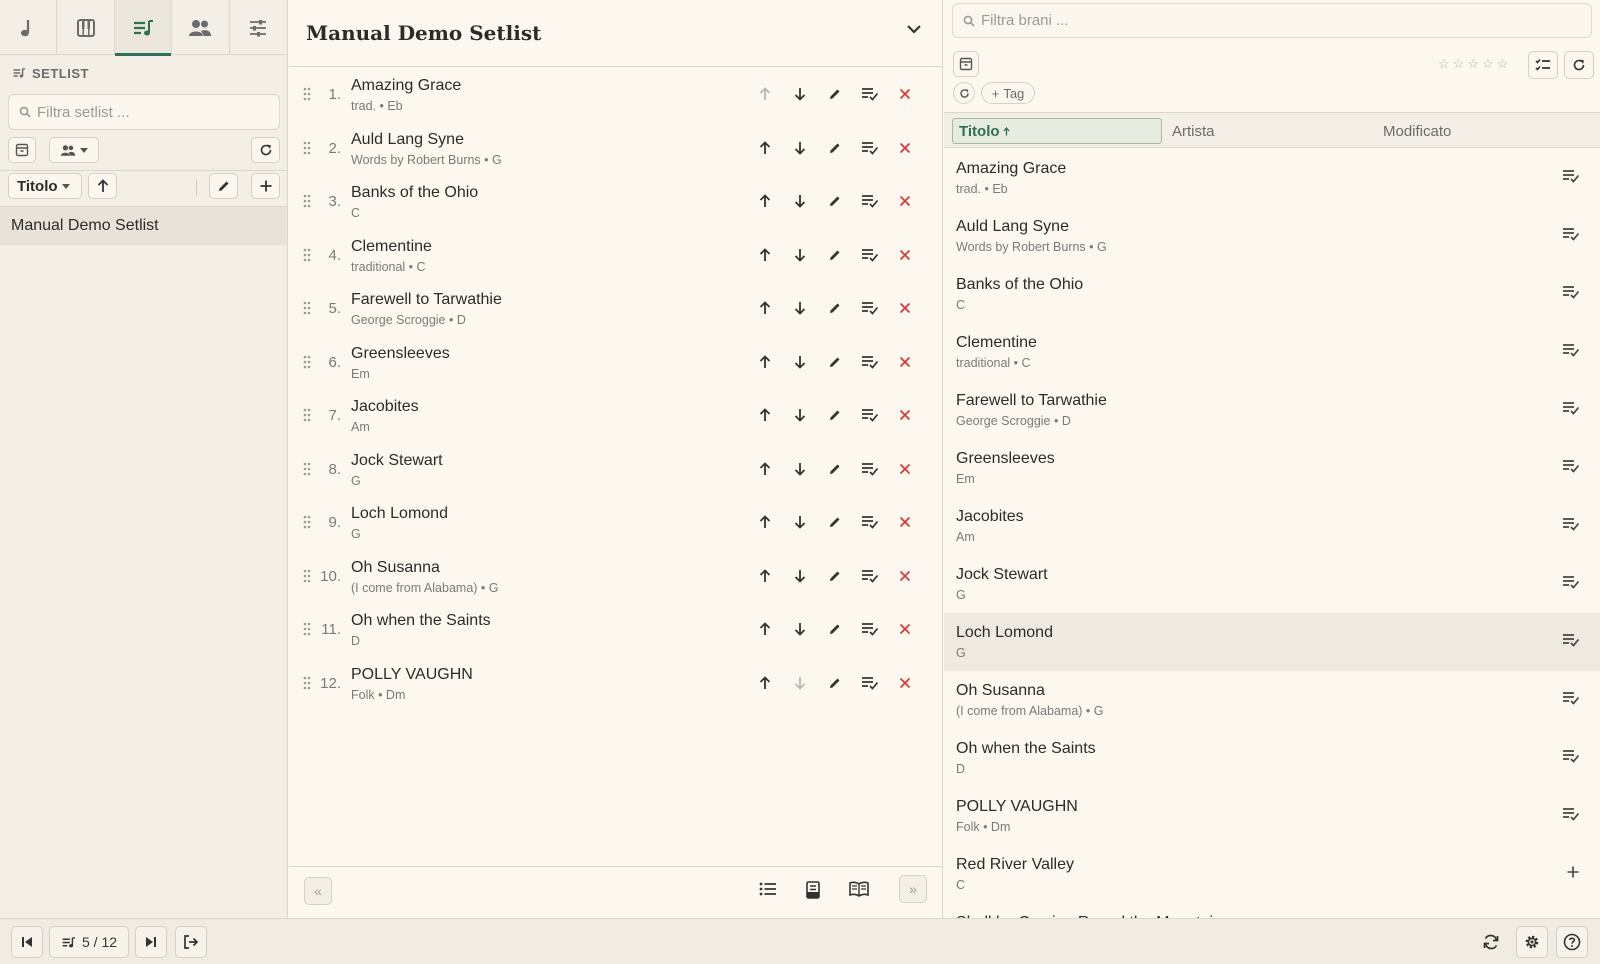  What do you see at coordinates (615, 628) in the screenshot?
I see `setlist-song-row: 11. Oh when the Saints D` at bounding box center [615, 628].